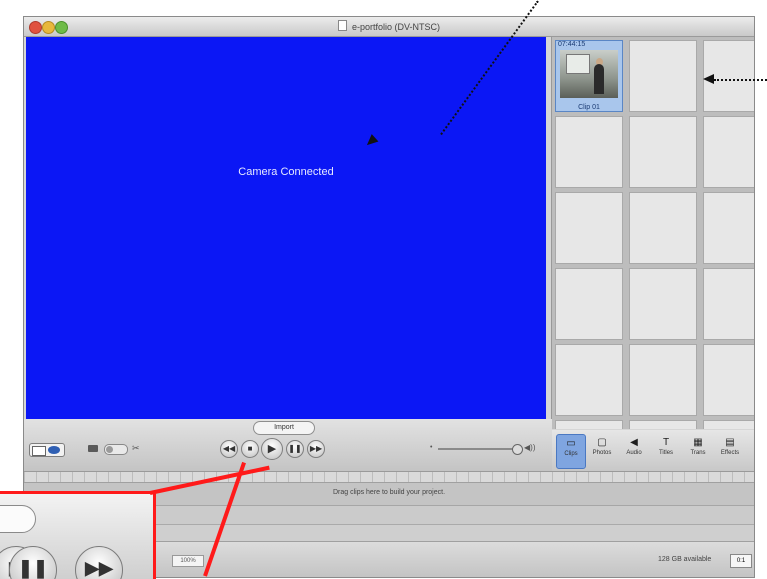 Image resolution: width=767 pixels, height=579 pixels. What do you see at coordinates (136, 448) in the screenshot?
I see `scissors-icon: ✂` at bounding box center [136, 448].